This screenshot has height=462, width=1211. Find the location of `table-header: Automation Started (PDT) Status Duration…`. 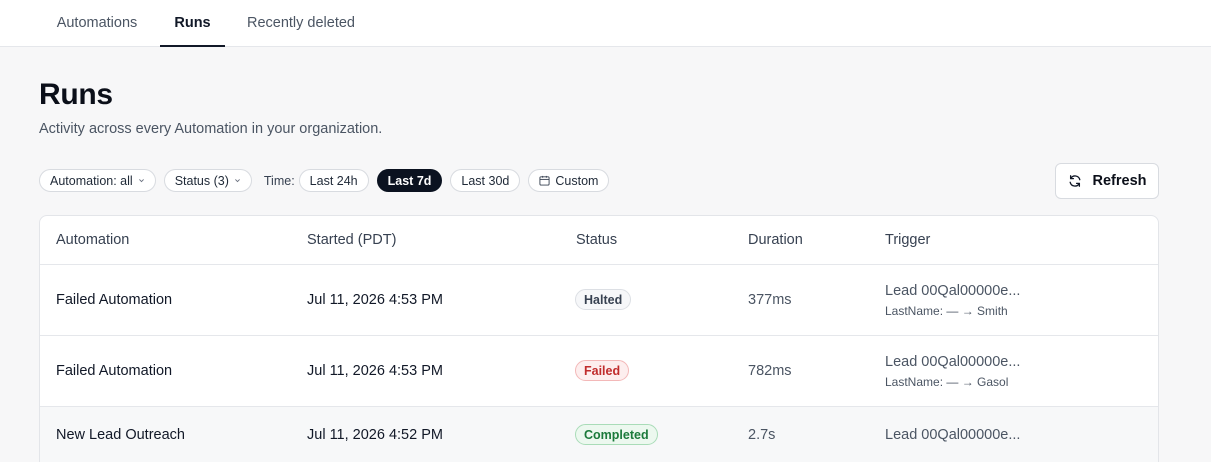

table-header: Automation Started (PDT) Status Duration… is located at coordinates (599, 240).